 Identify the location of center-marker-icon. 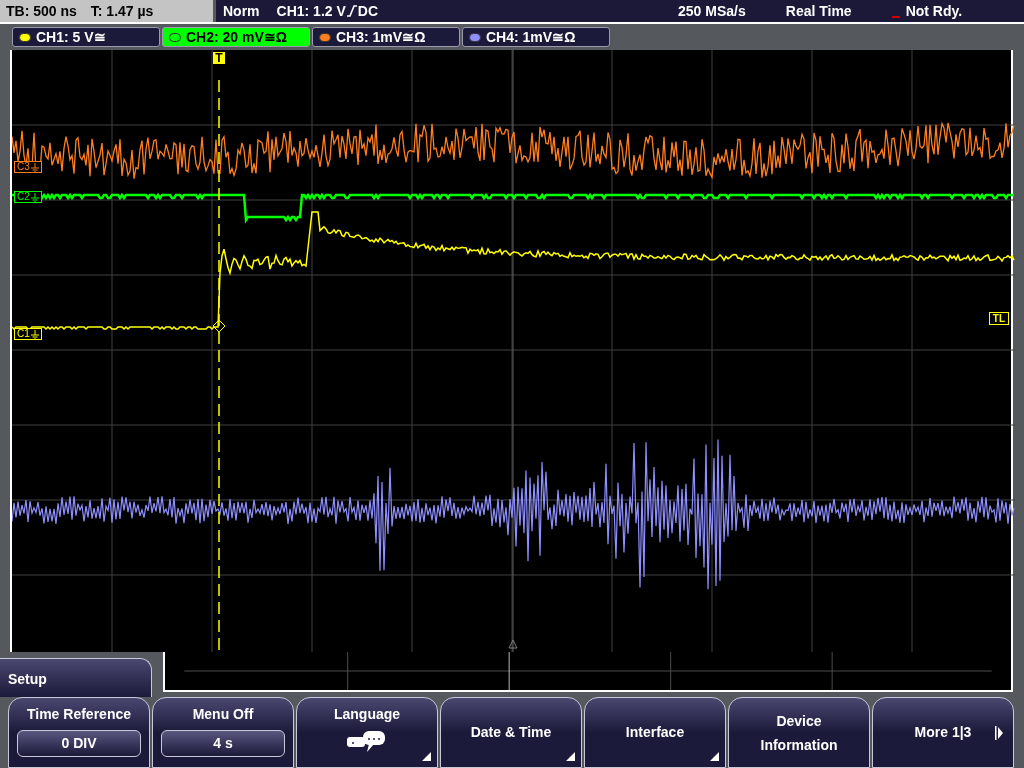
(513, 644).